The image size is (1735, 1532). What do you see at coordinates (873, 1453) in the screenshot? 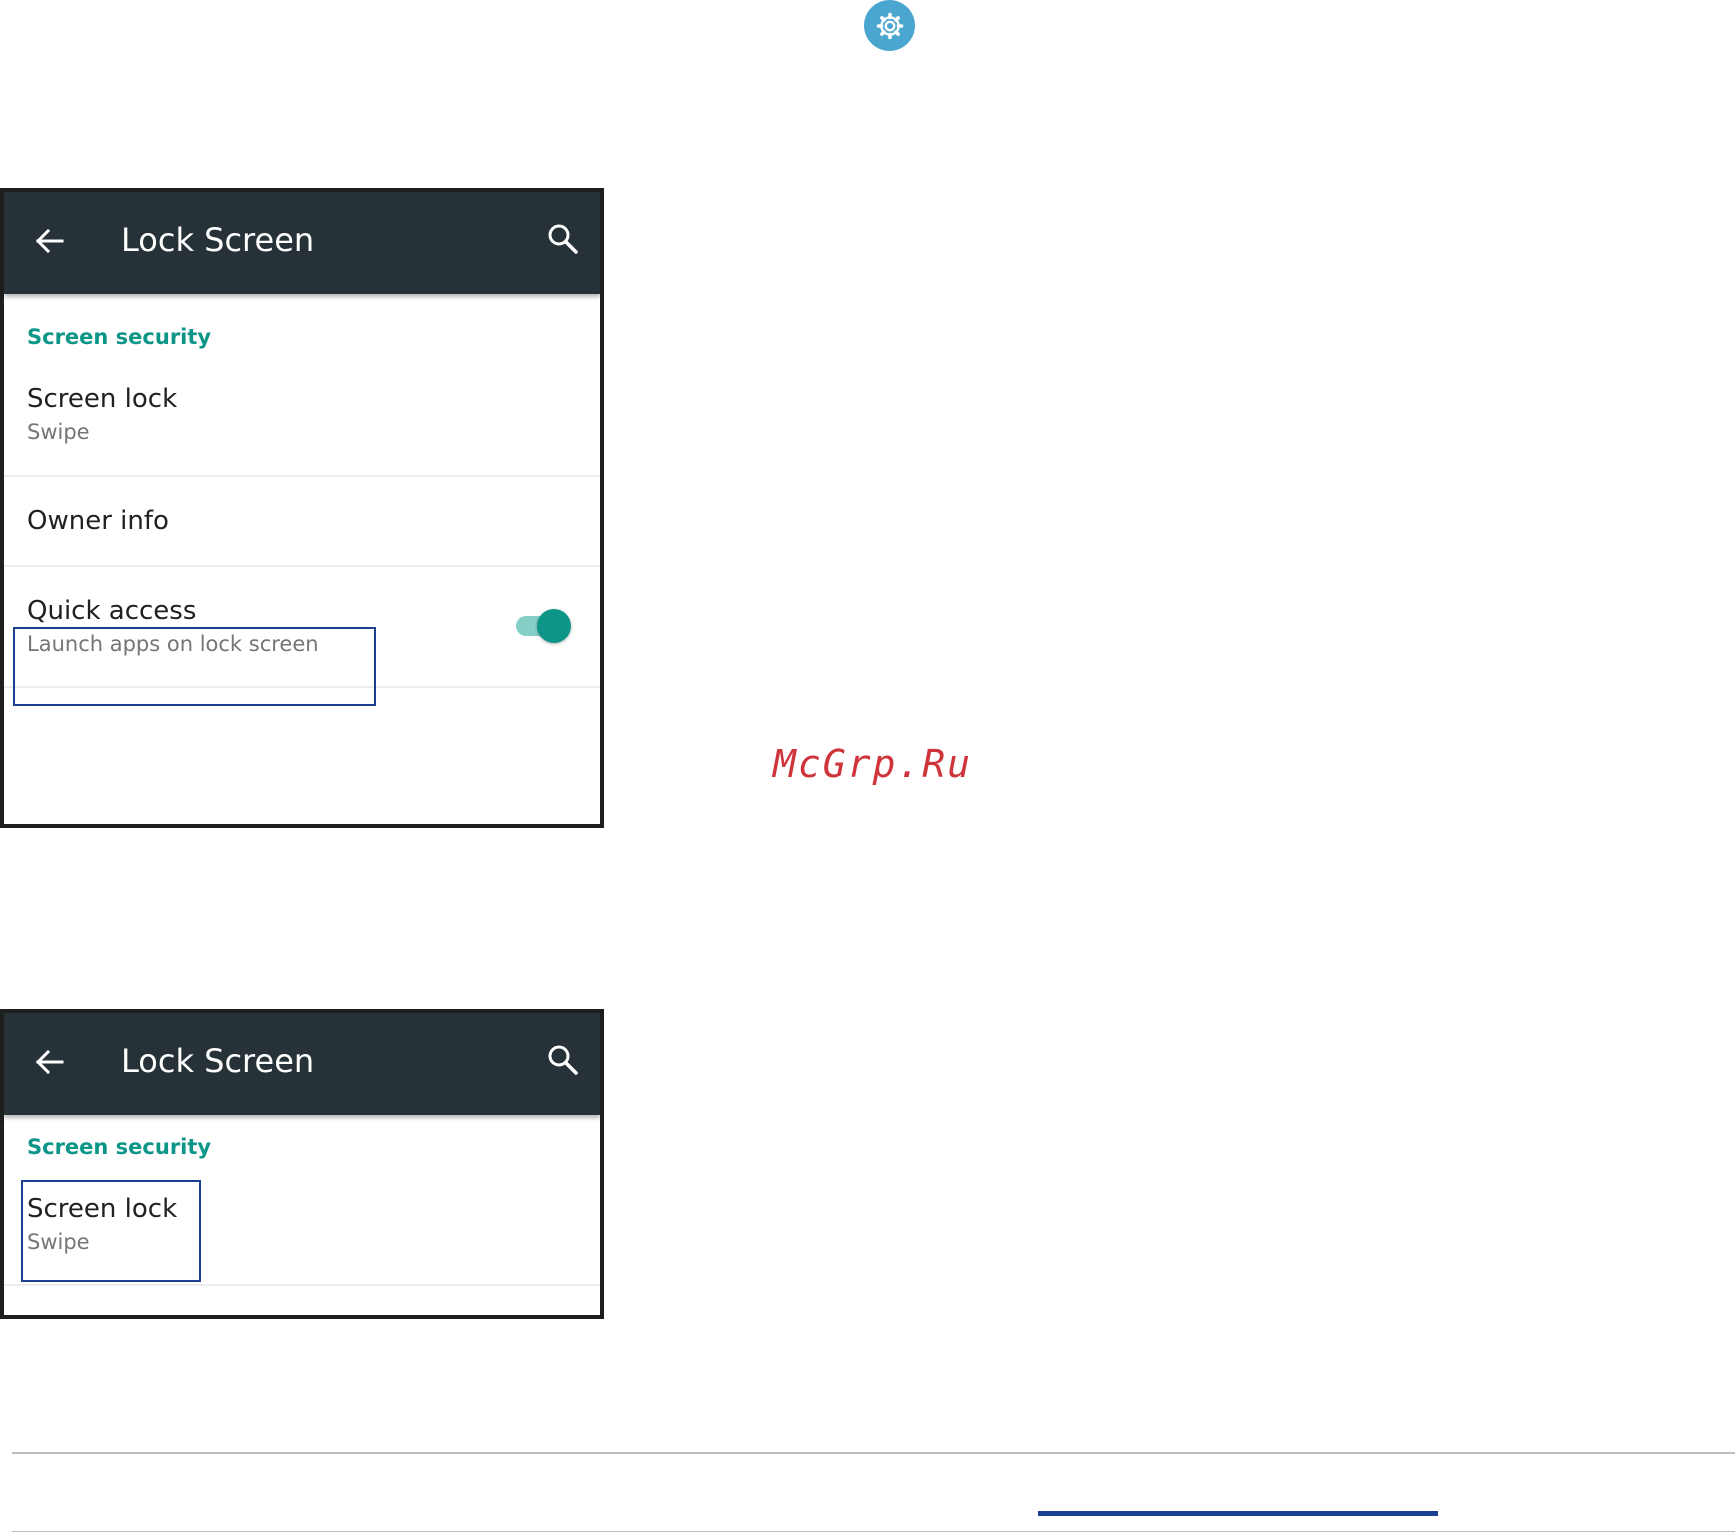
I see `footer-divider-top` at bounding box center [873, 1453].